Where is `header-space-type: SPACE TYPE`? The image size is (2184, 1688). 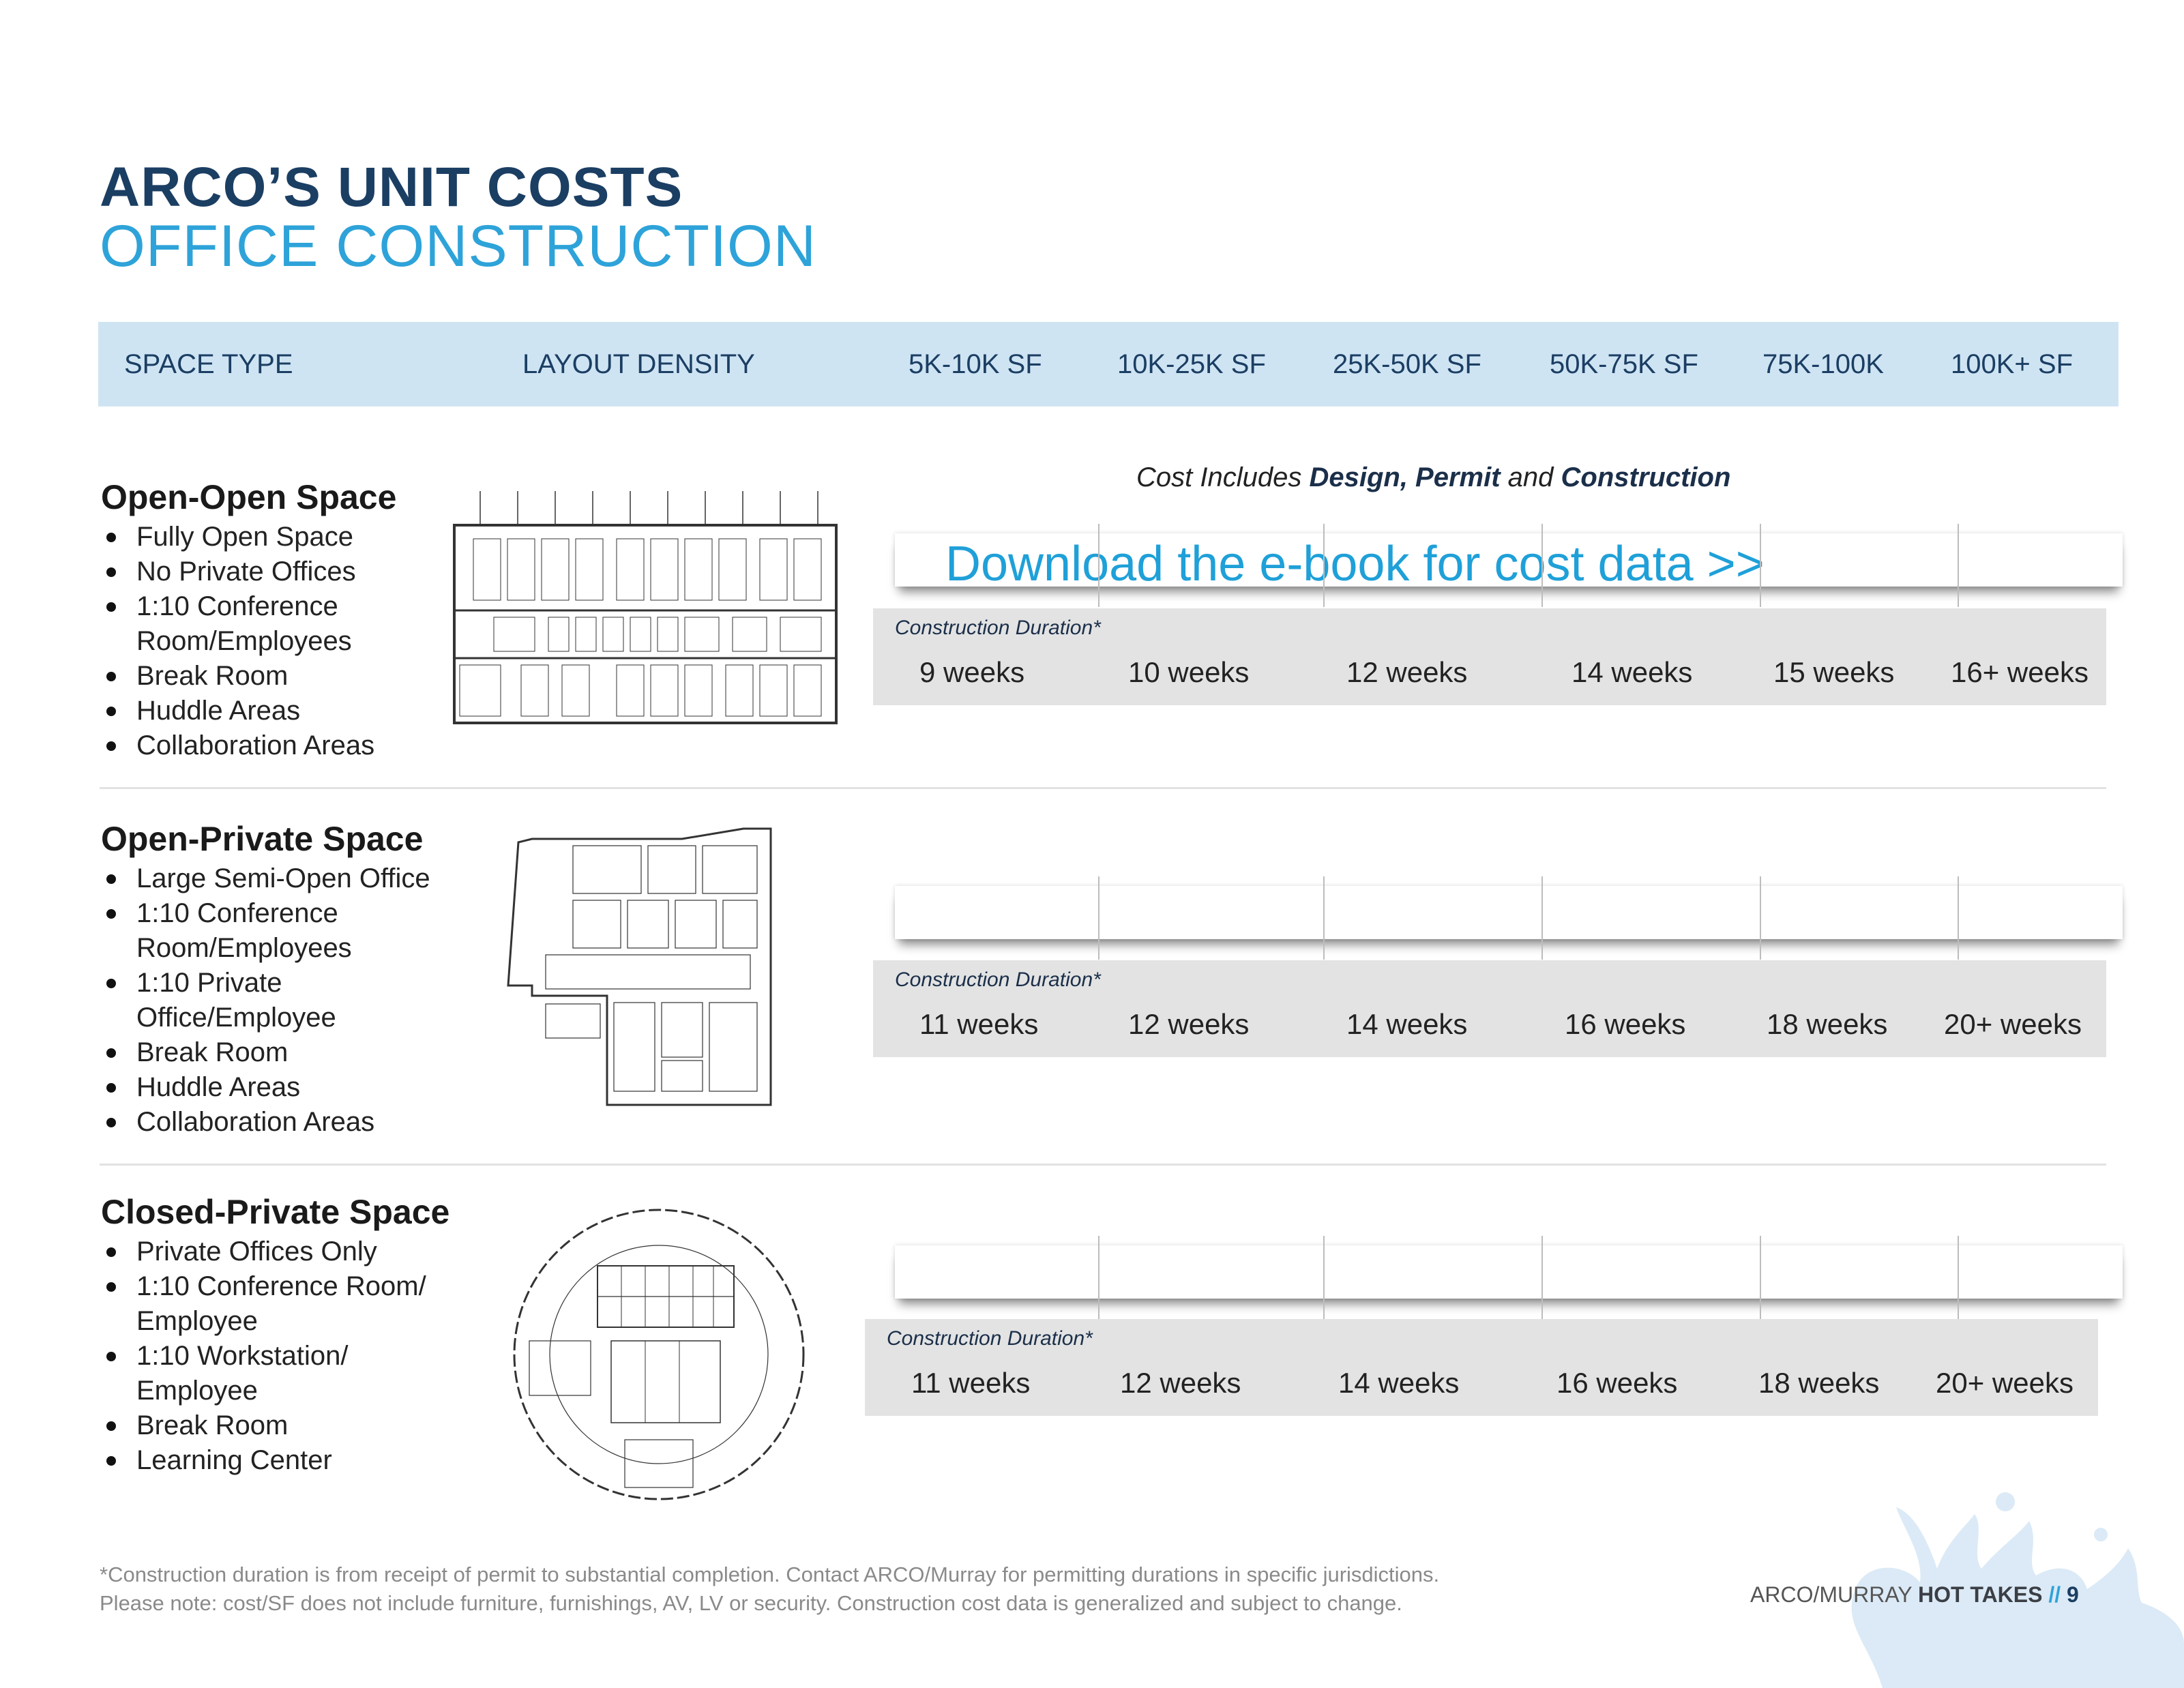 header-space-type: SPACE TYPE is located at coordinates (208, 364).